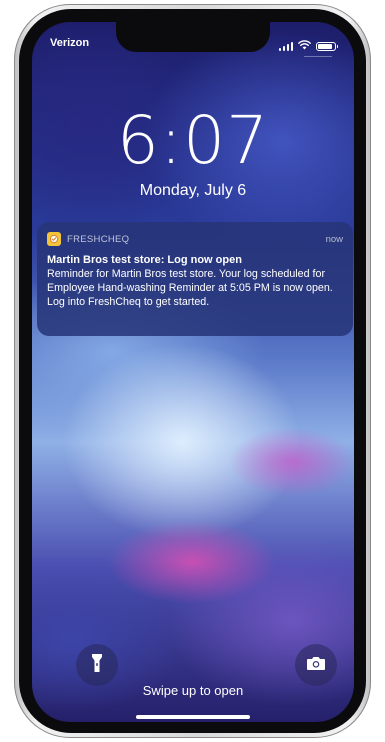 This screenshot has width=385, height=742. I want to click on notification-app-name: FRESHCHEQ, so click(98, 239).